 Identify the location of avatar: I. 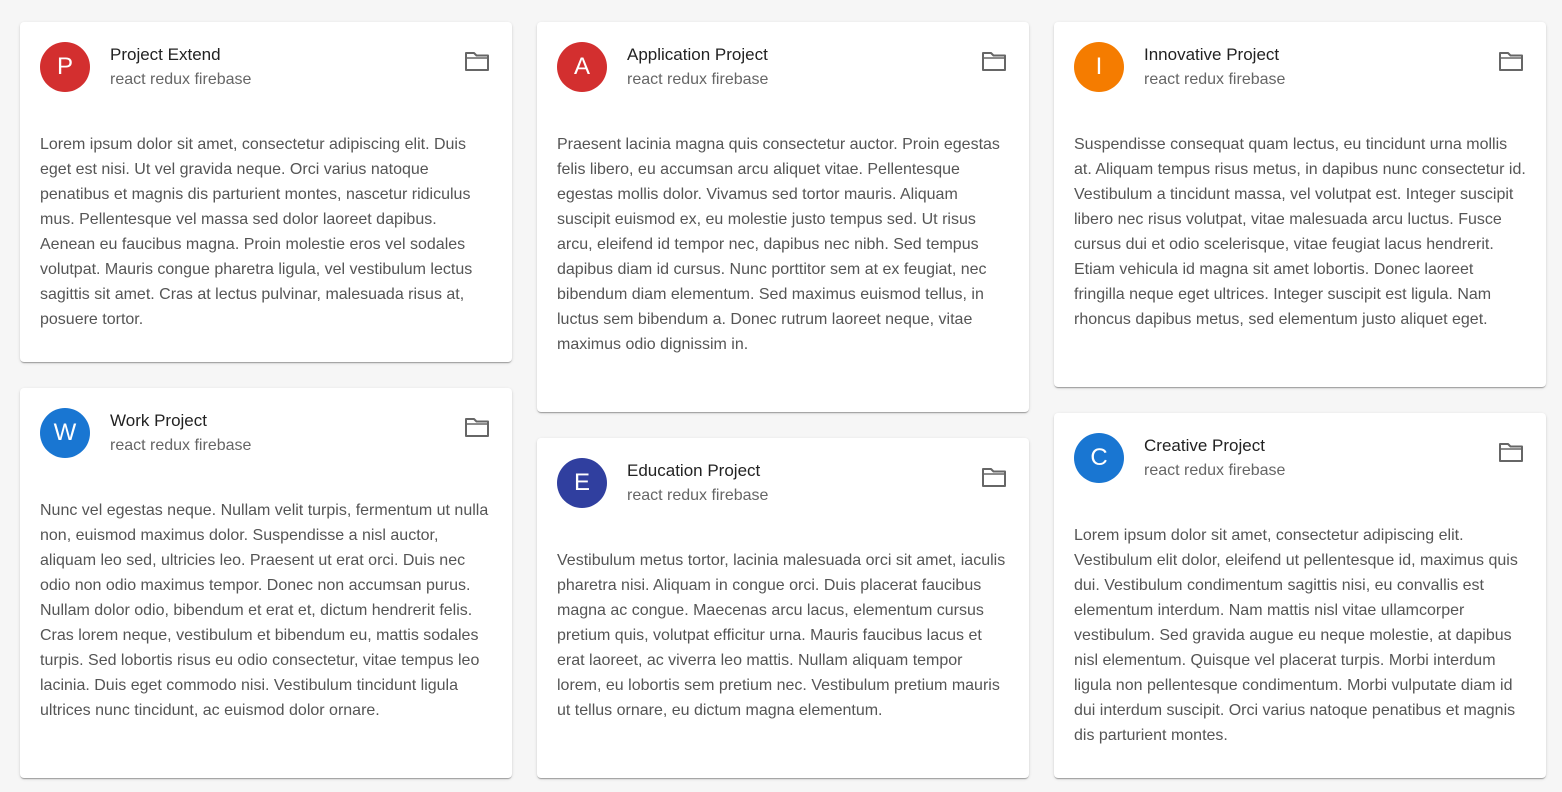
(1099, 67).